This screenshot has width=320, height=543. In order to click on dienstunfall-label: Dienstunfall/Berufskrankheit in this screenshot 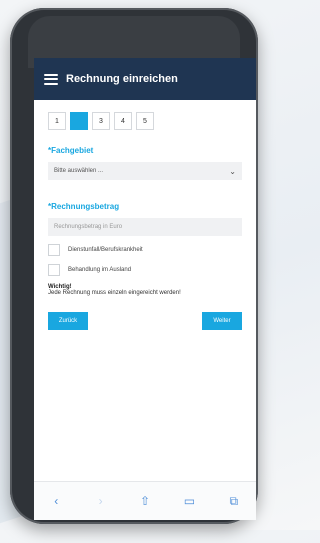, I will do `click(105, 250)`.